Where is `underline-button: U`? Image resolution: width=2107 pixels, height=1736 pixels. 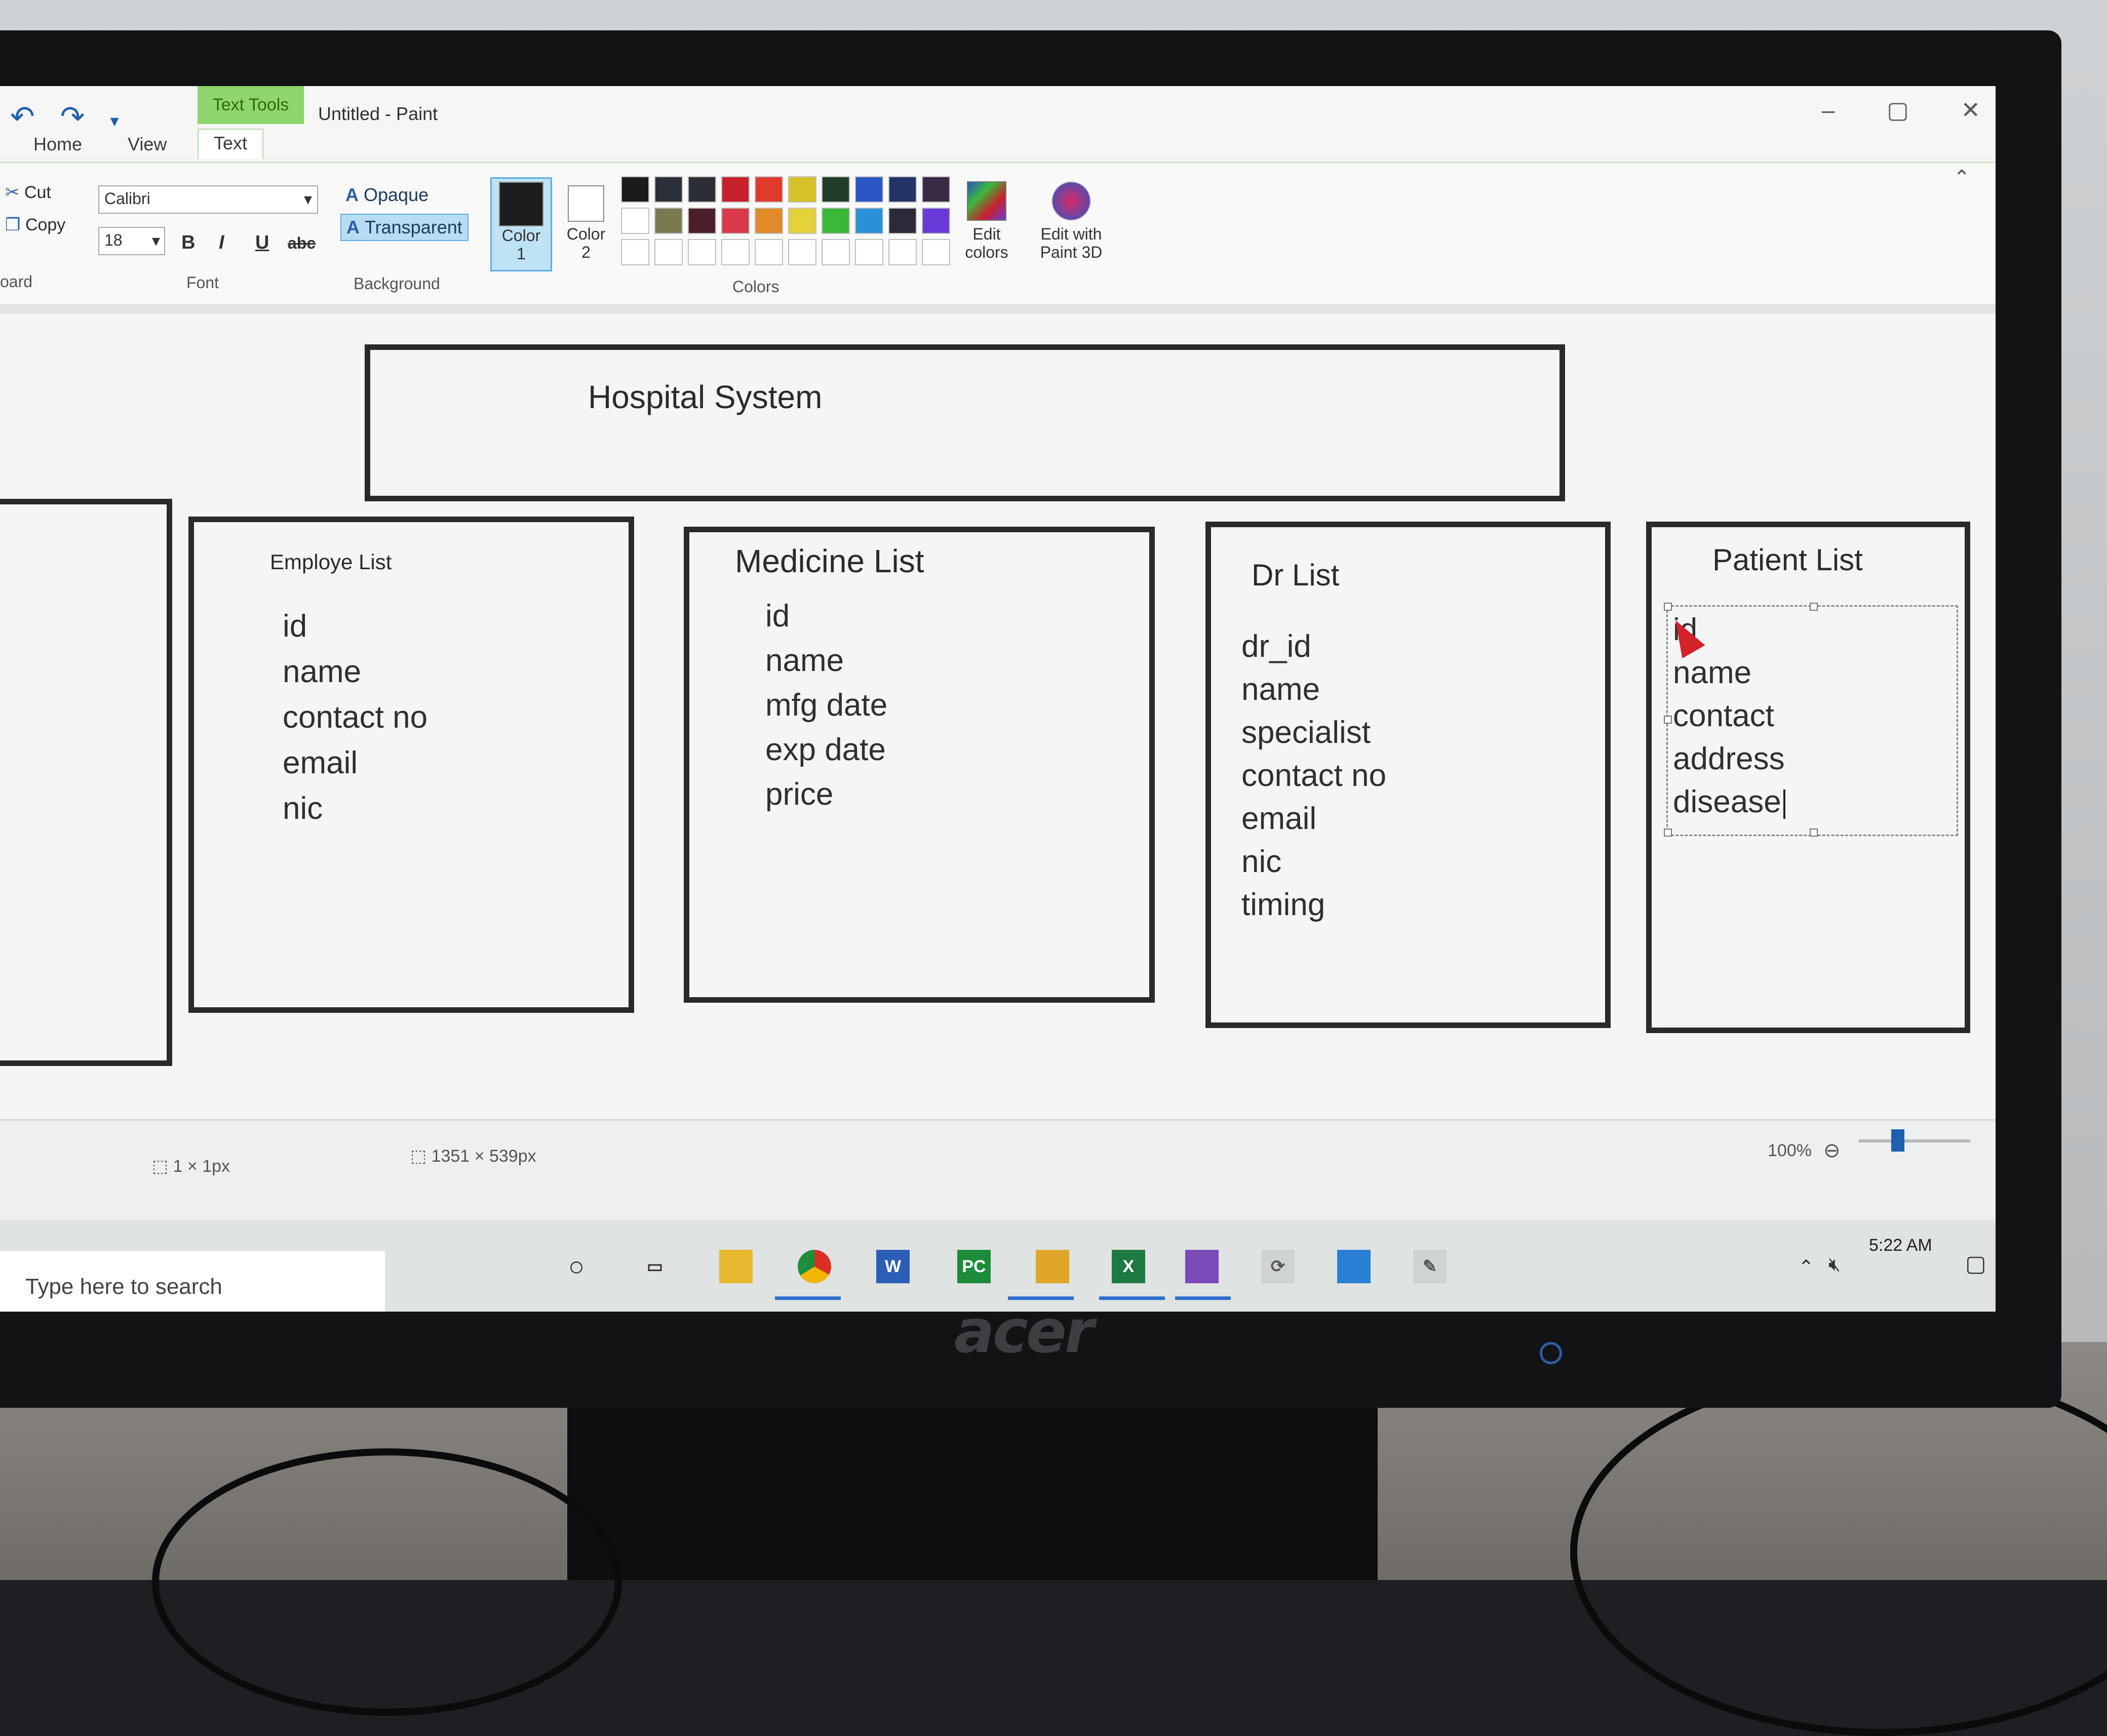
underline-button: U is located at coordinates (262, 243).